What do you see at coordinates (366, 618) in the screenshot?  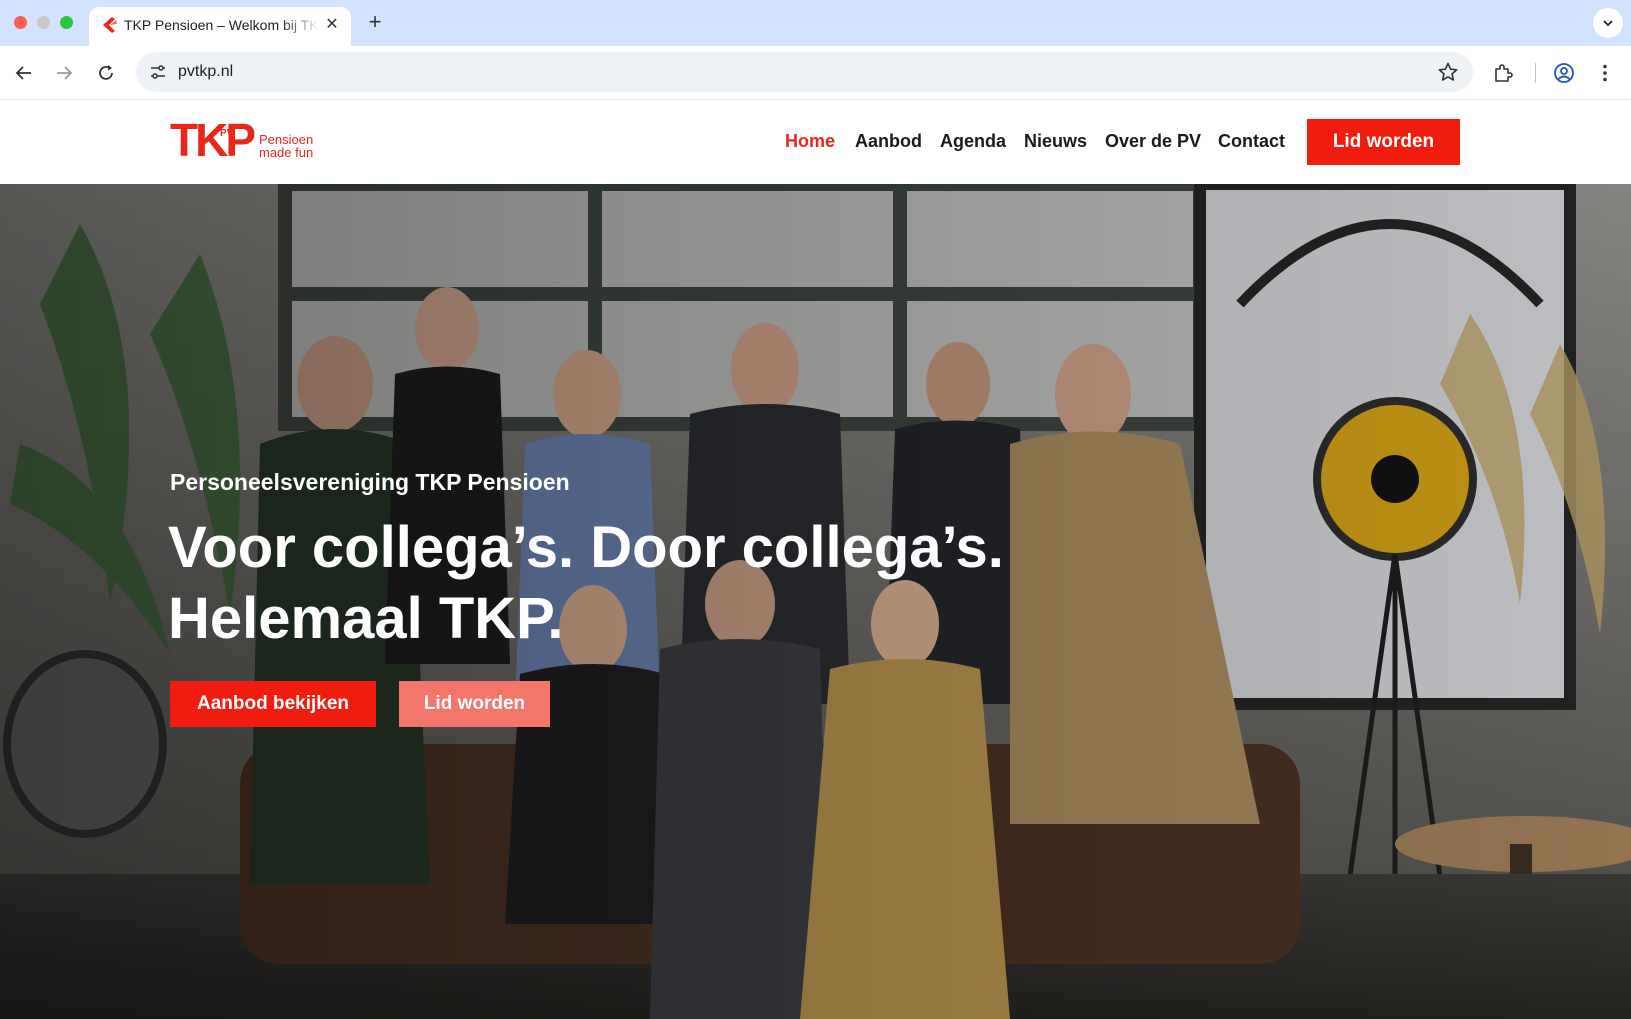 I see `hero-title-line-2: Helemaal TKP.` at bounding box center [366, 618].